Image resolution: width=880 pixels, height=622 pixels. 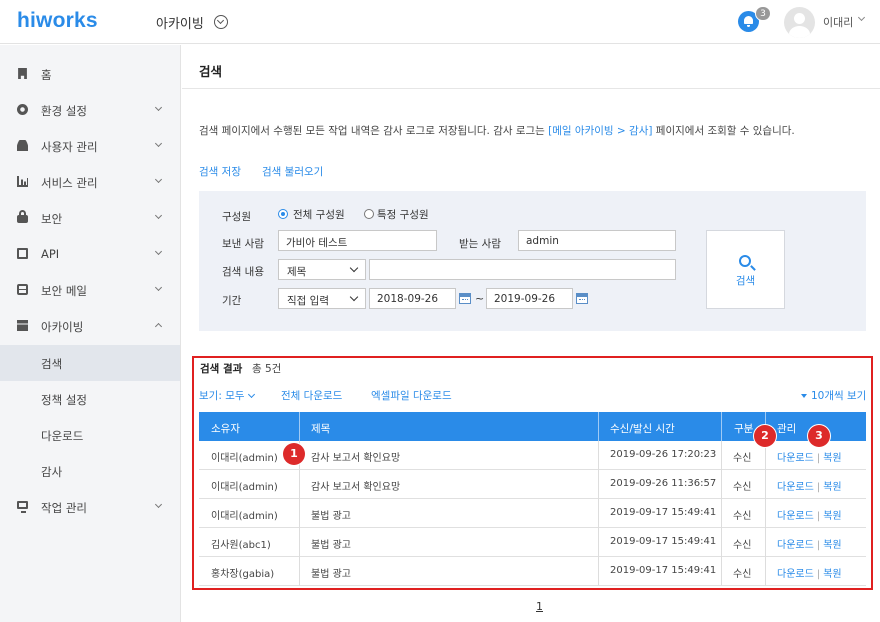 What do you see at coordinates (22, 216) in the screenshot?
I see `lock-icon` at bounding box center [22, 216].